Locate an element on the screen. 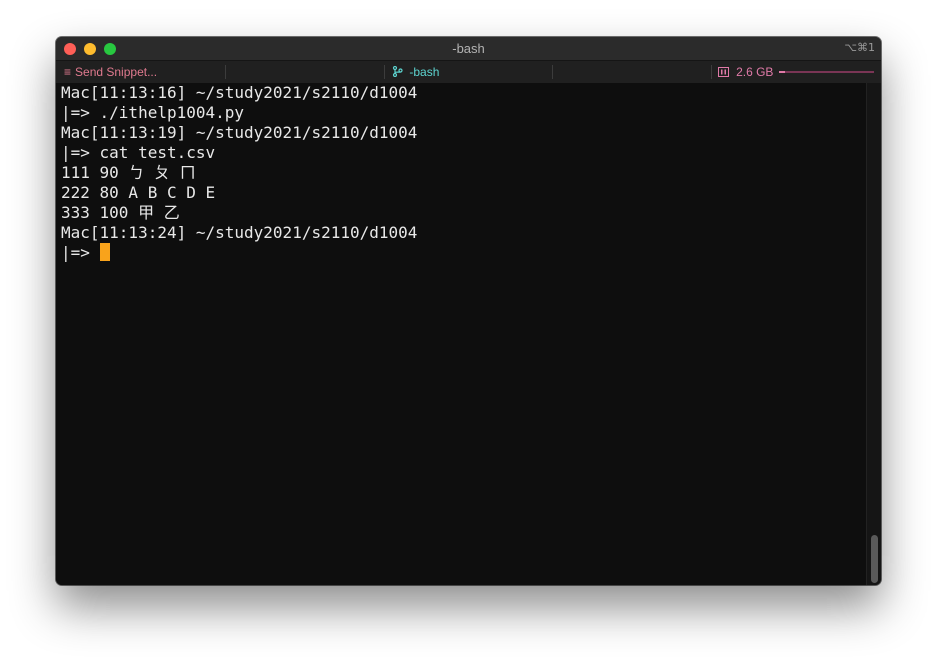 The height and width of the screenshot is (660, 937). memory-graph is located at coordinates (826, 72).